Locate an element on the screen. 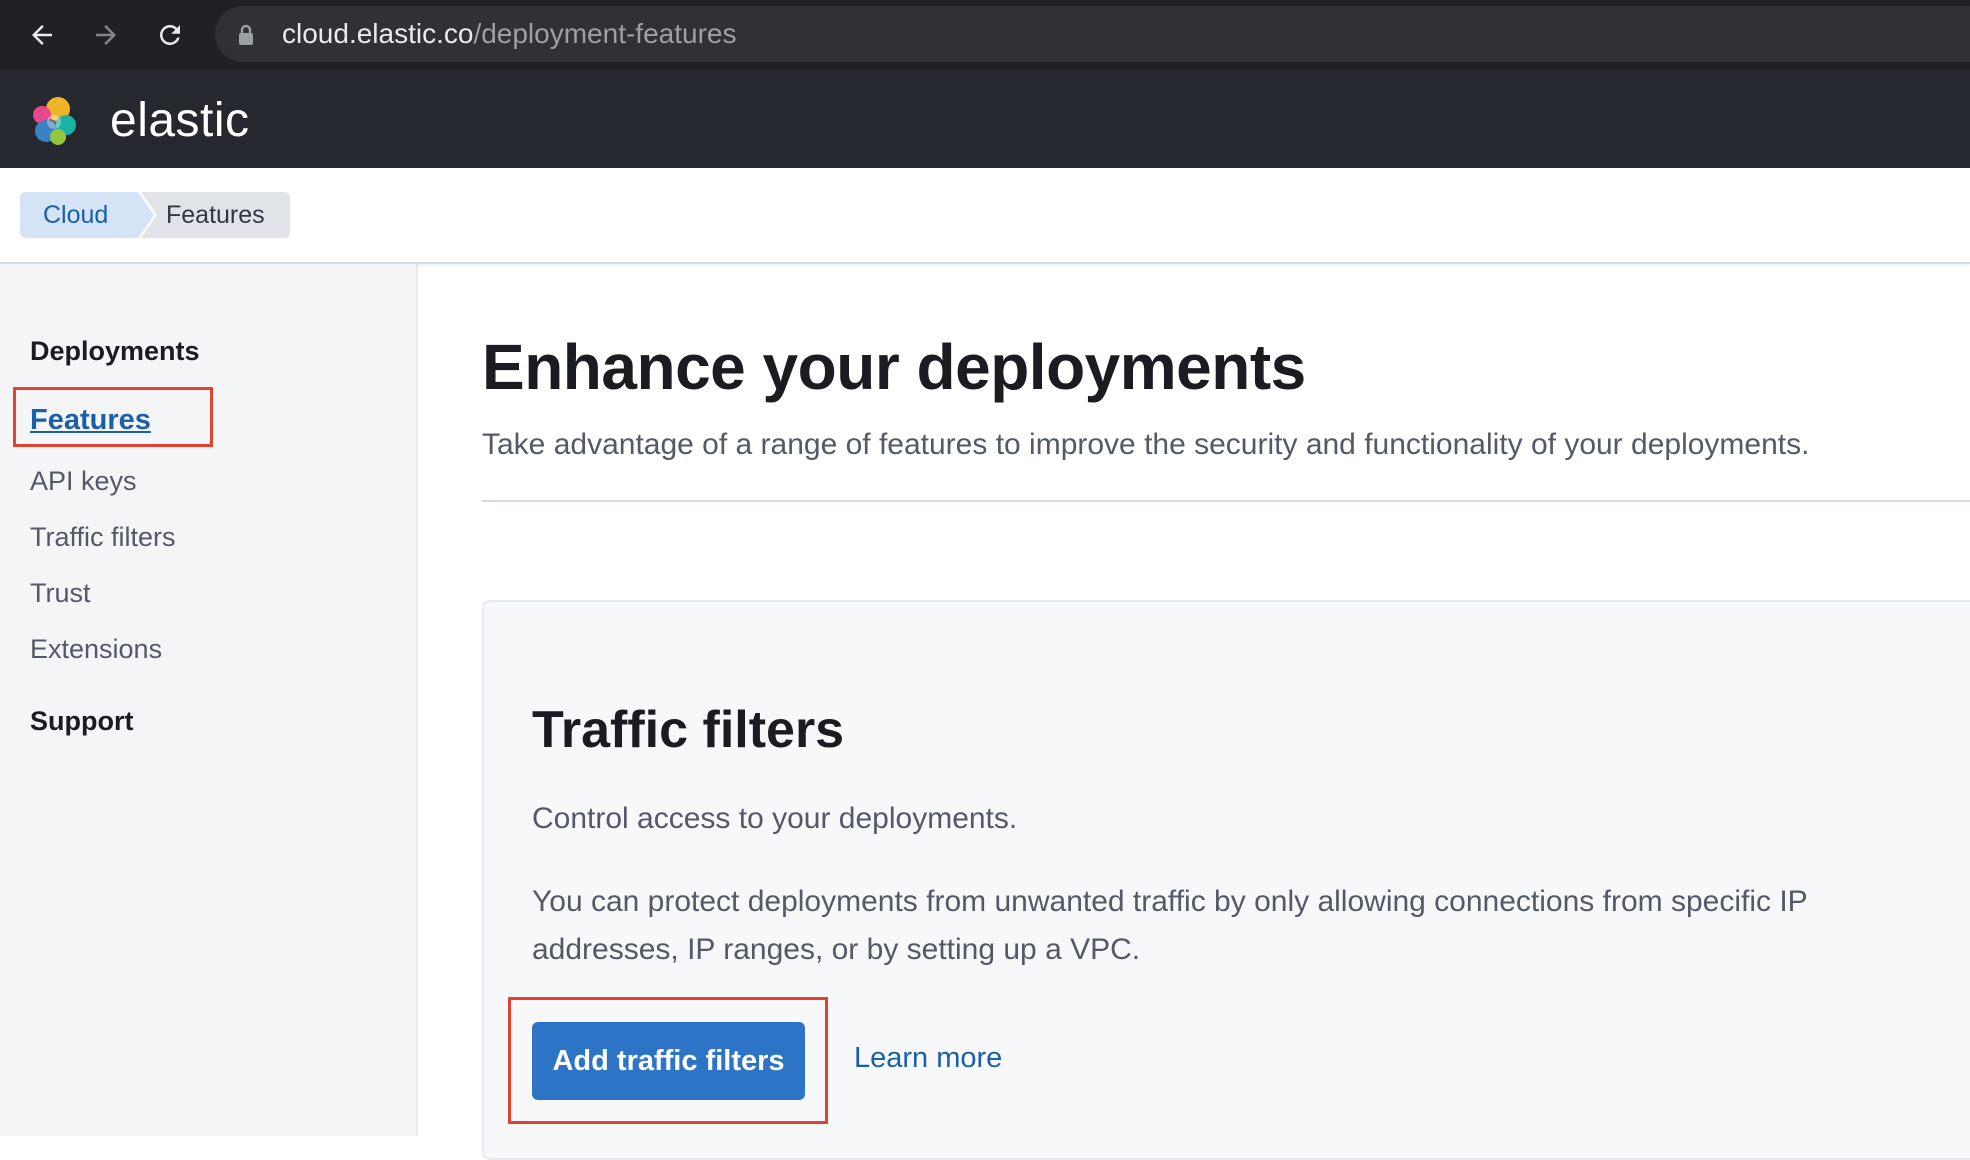 The height and width of the screenshot is (1160, 1970). arrow-left-icon is located at coordinates (42, 35).